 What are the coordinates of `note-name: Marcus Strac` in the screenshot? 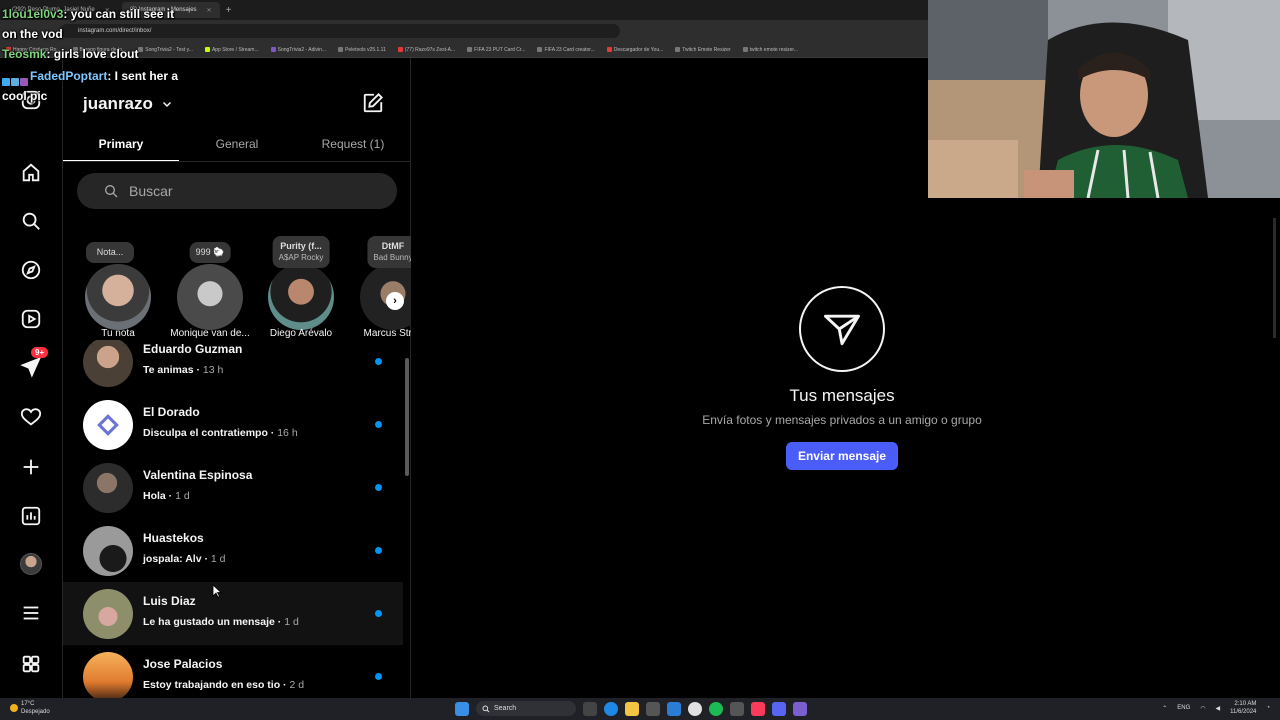 It's located at (387, 333).